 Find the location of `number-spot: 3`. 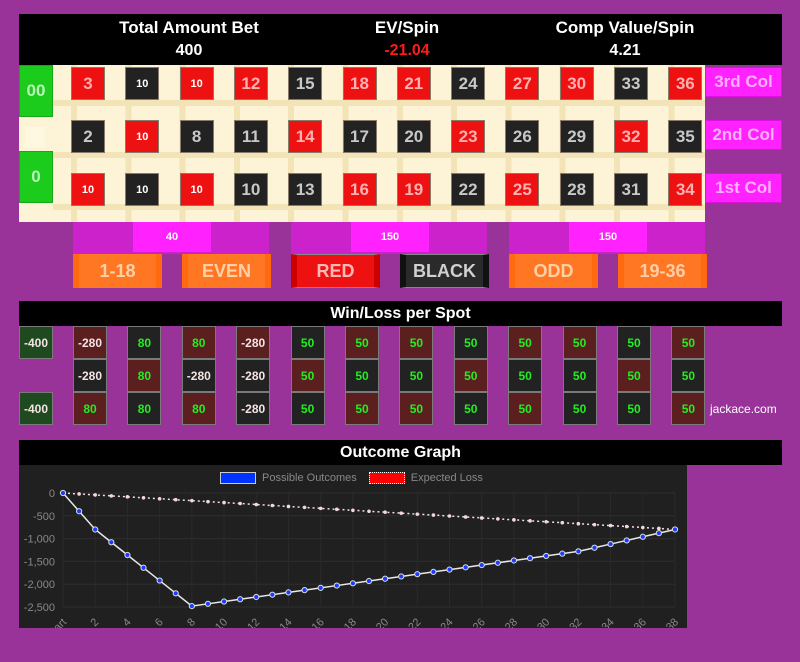

number-spot: 3 is located at coordinates (88, 83).